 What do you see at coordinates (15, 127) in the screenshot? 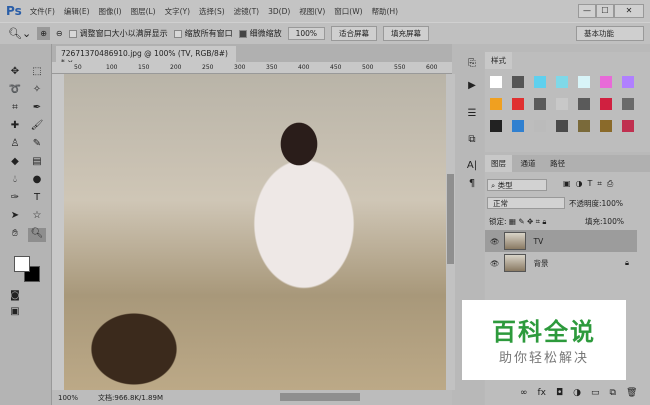
I see `healing-brush-icon: ✚` at bounding box center [15, 127].